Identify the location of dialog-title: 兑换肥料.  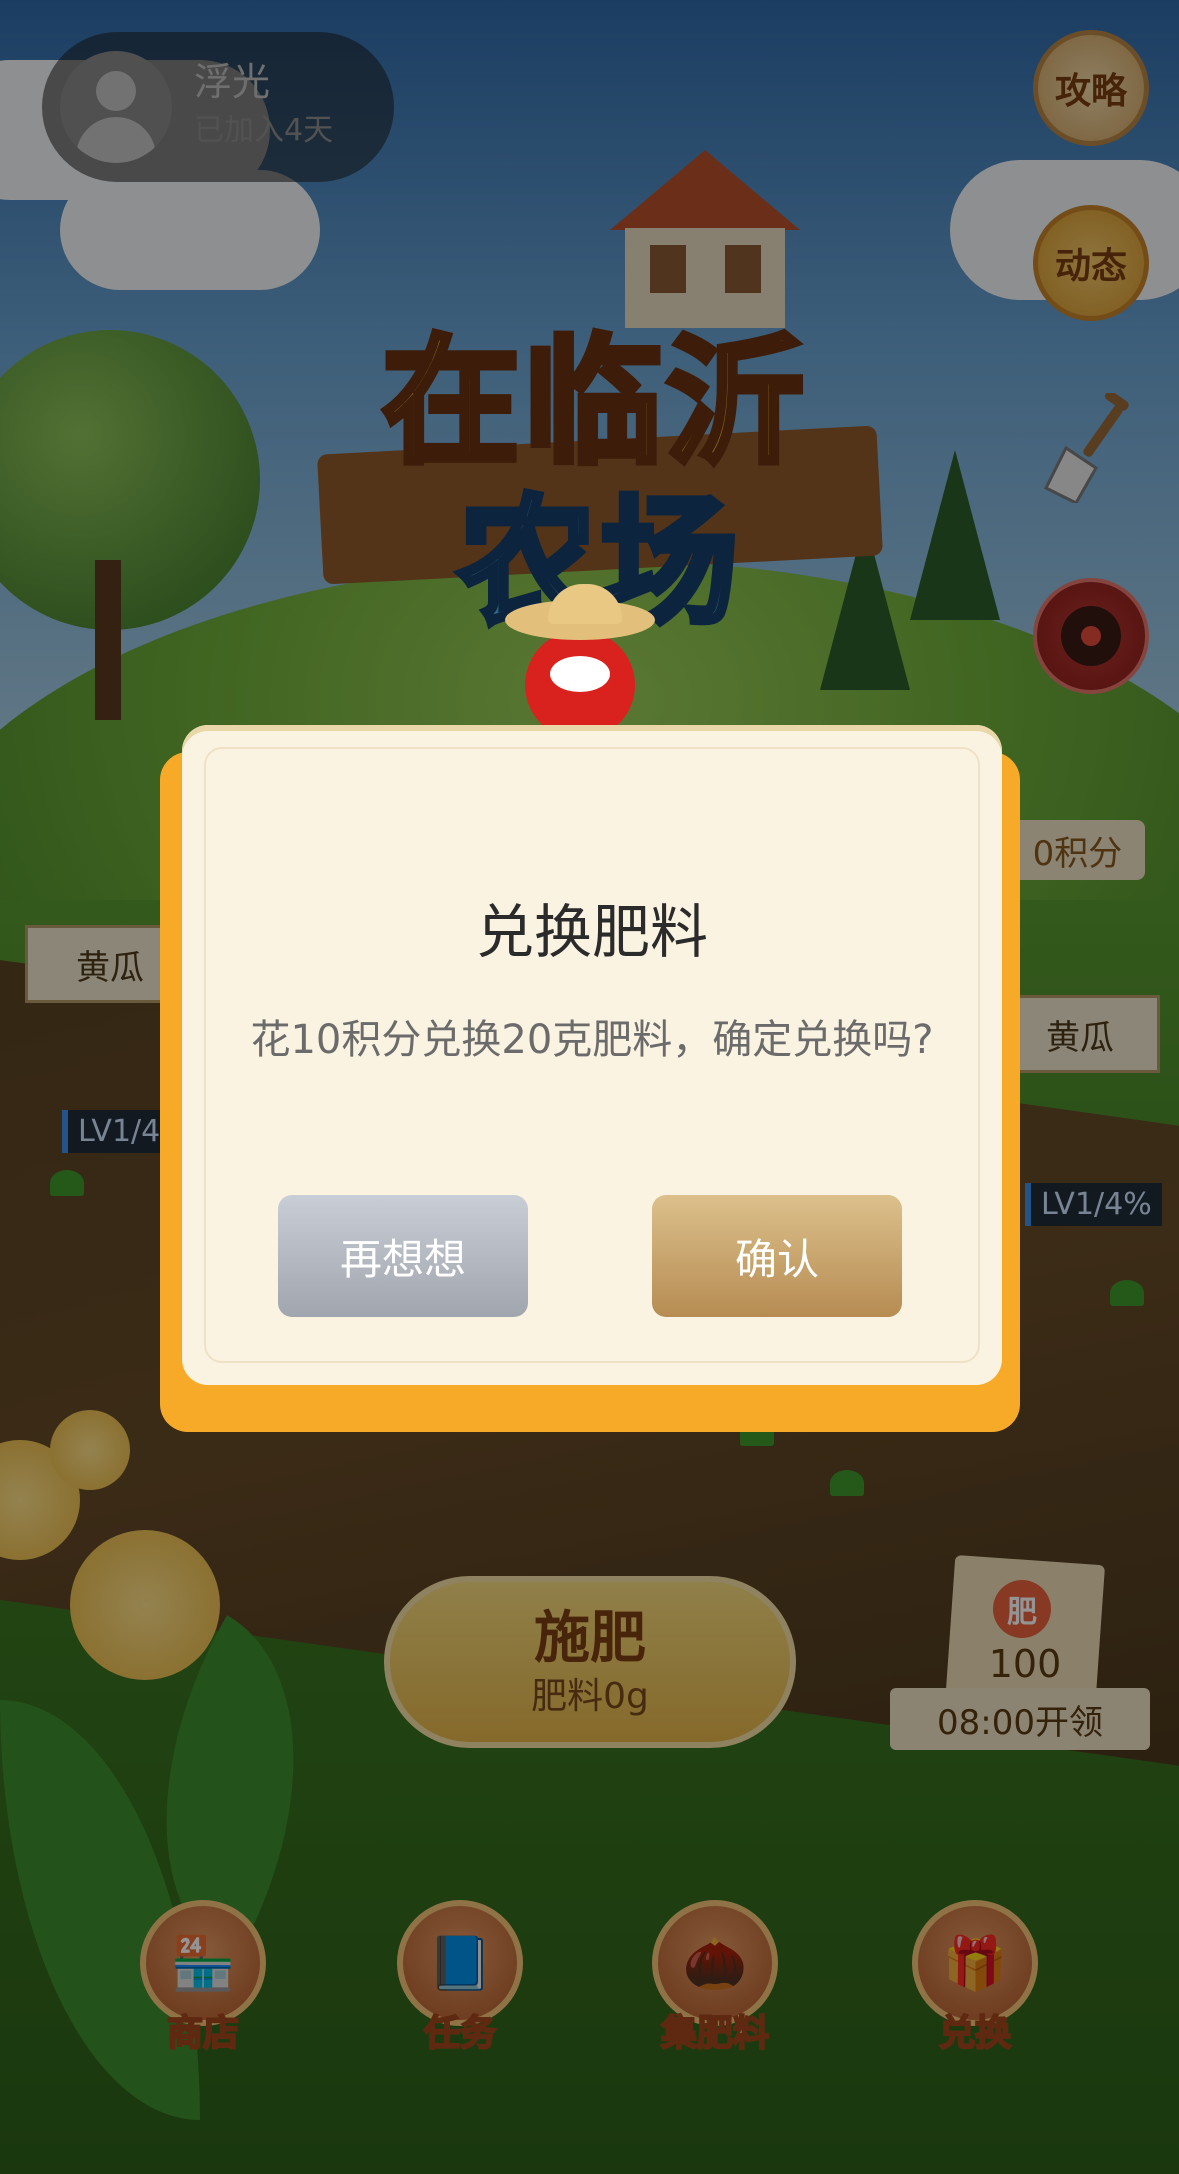
(591, 932).